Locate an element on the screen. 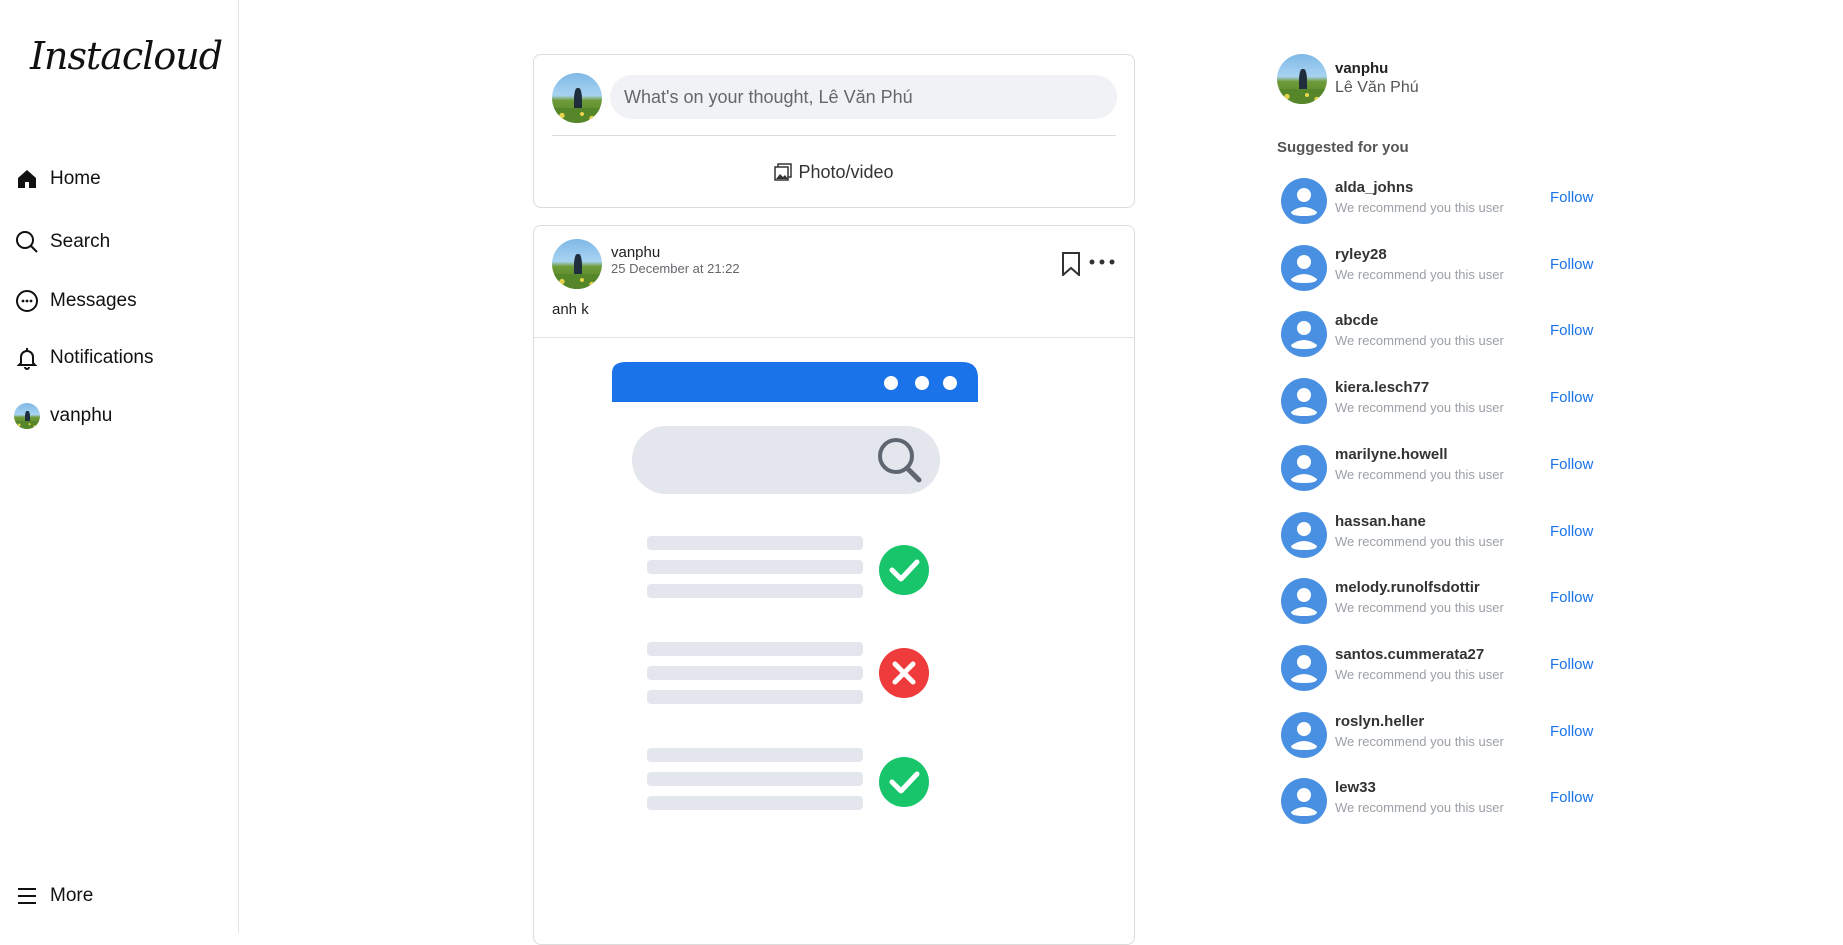 The height and width of the screenshot is (945, 1843). suggestion-item: abcde We recommend you this user Follow is located at coordinates (1442, 333).